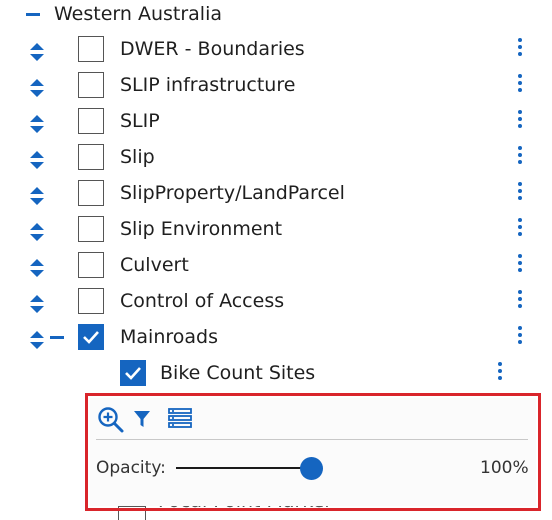 The height and width of the screenshot is (520, 552). Describe the element at coordinates (276, 266) in the screenshot. I see `layer-row: Culvert` at that location.